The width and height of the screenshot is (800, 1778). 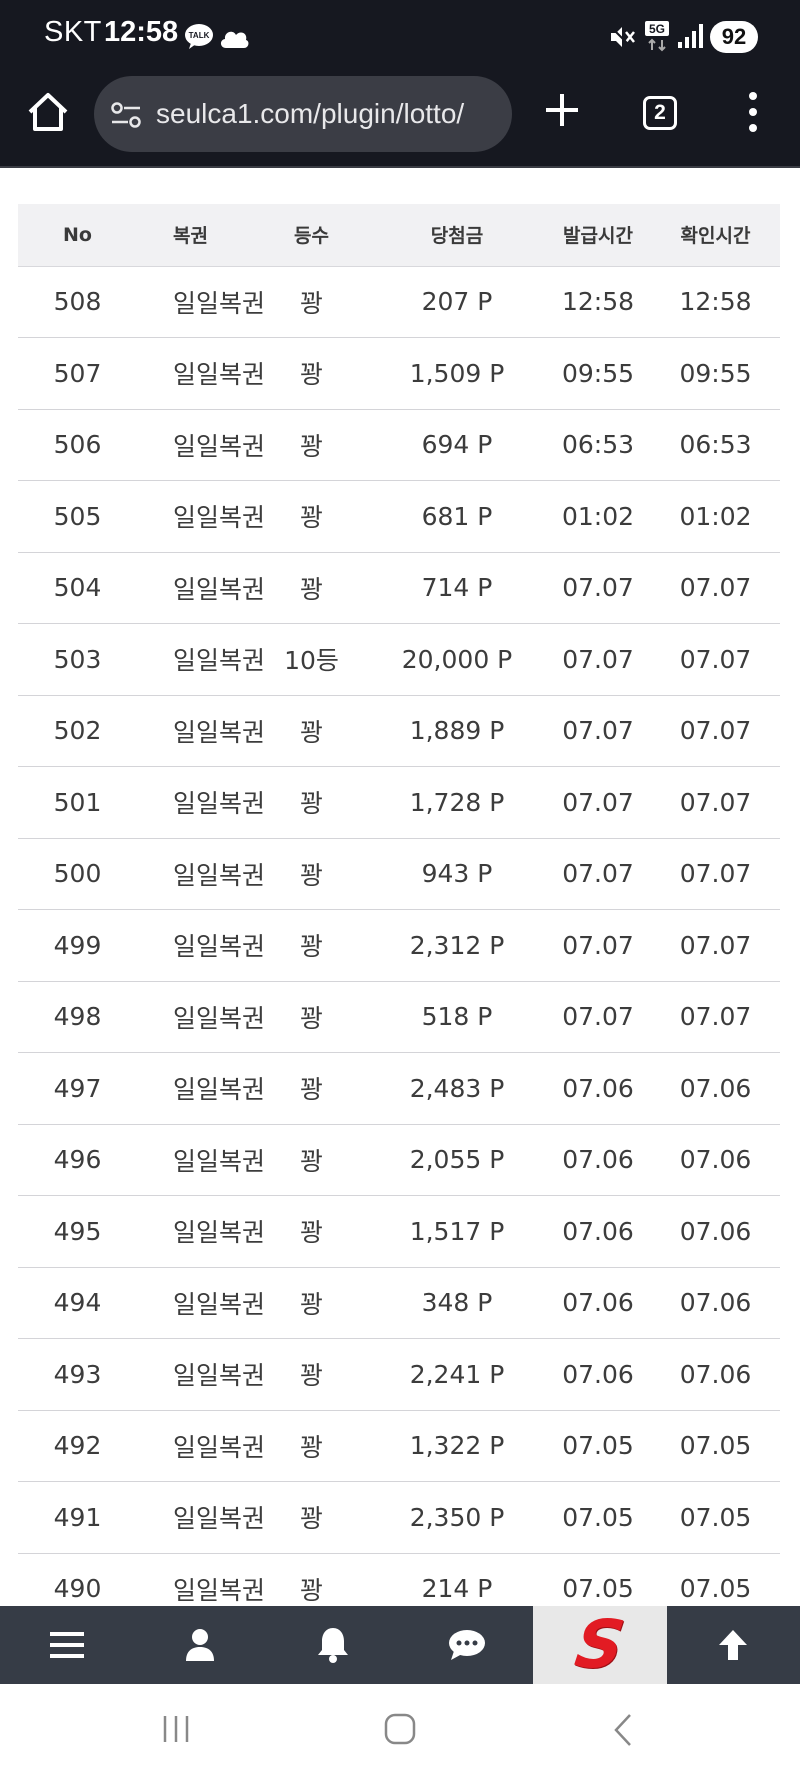 What do you see at coordinates (457, 731) in the screenshot?
I see `cell-prize: 1,889 P` at bounding box center [457, 731].